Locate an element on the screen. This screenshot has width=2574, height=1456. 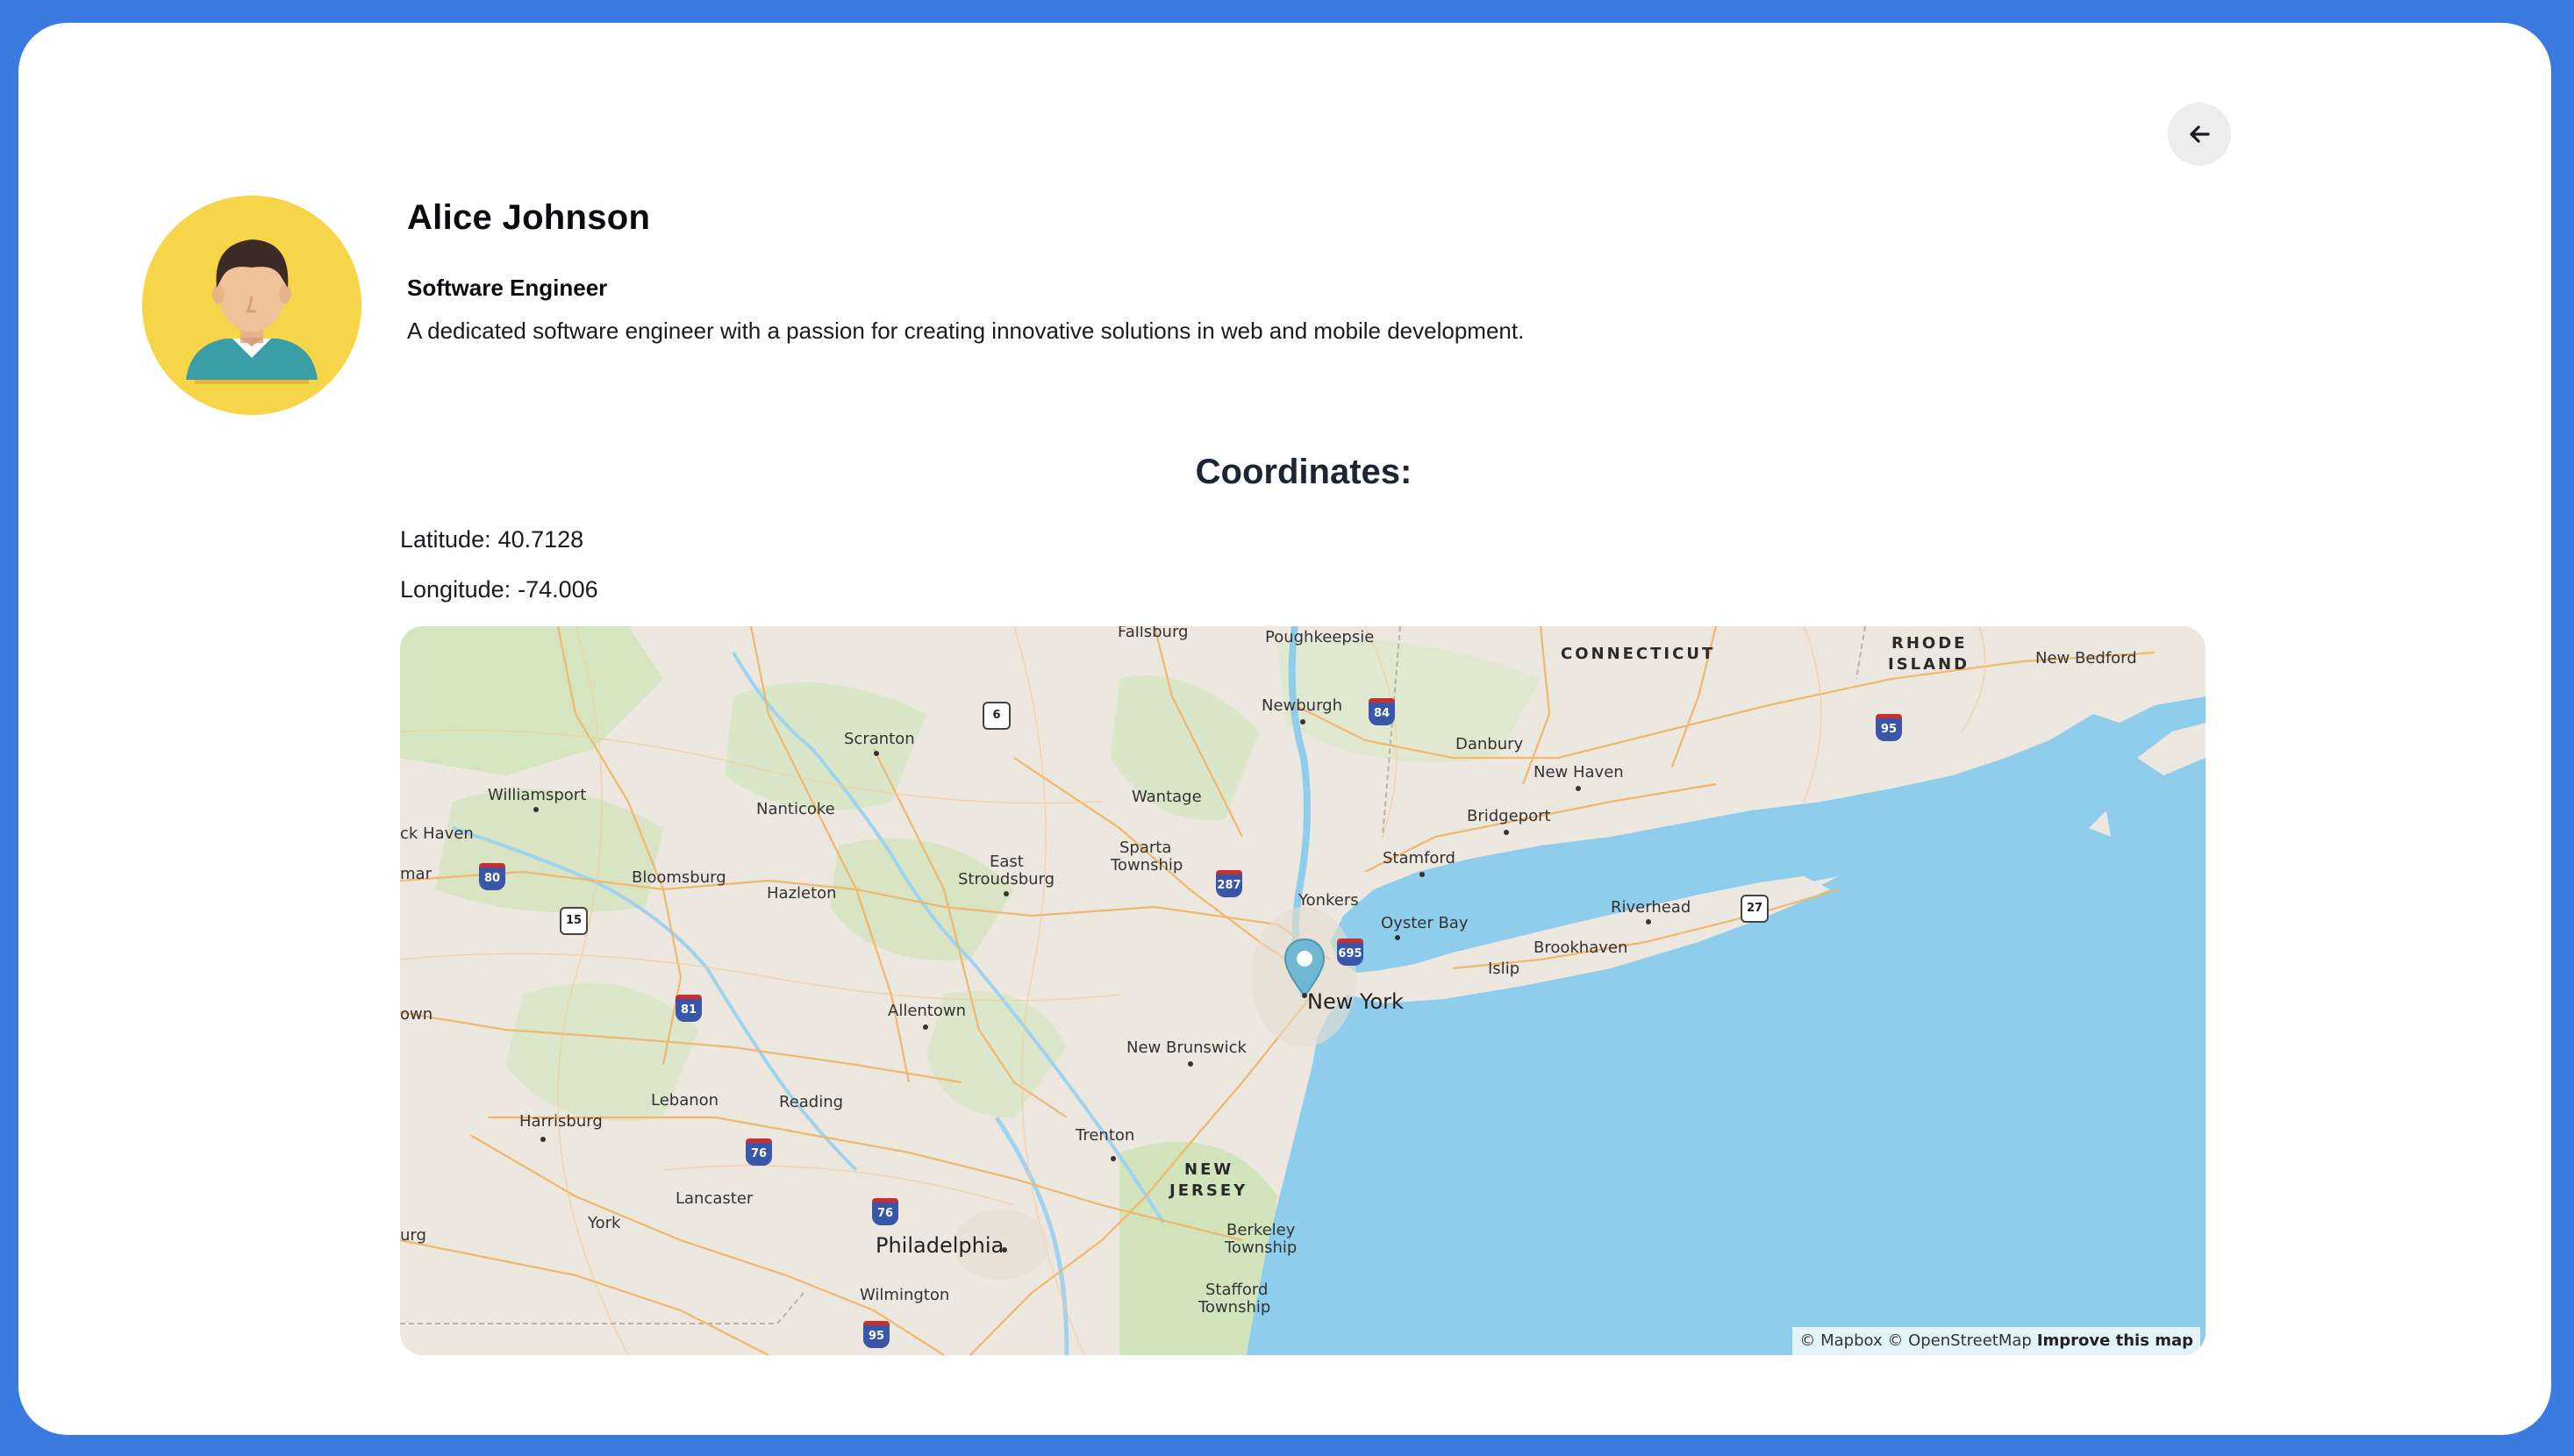
map-route-shield: 287 is located at coordinates (1229, 883).